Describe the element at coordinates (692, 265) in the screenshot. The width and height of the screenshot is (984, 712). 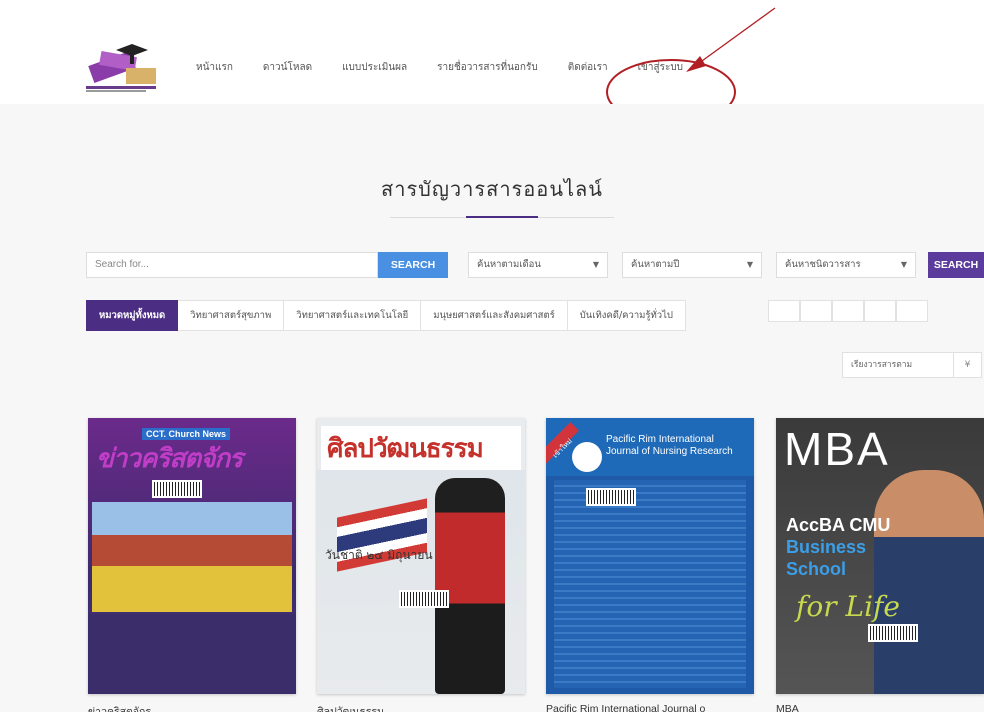
I see `year-select: ค้นหาตามปี ▼` at that location.